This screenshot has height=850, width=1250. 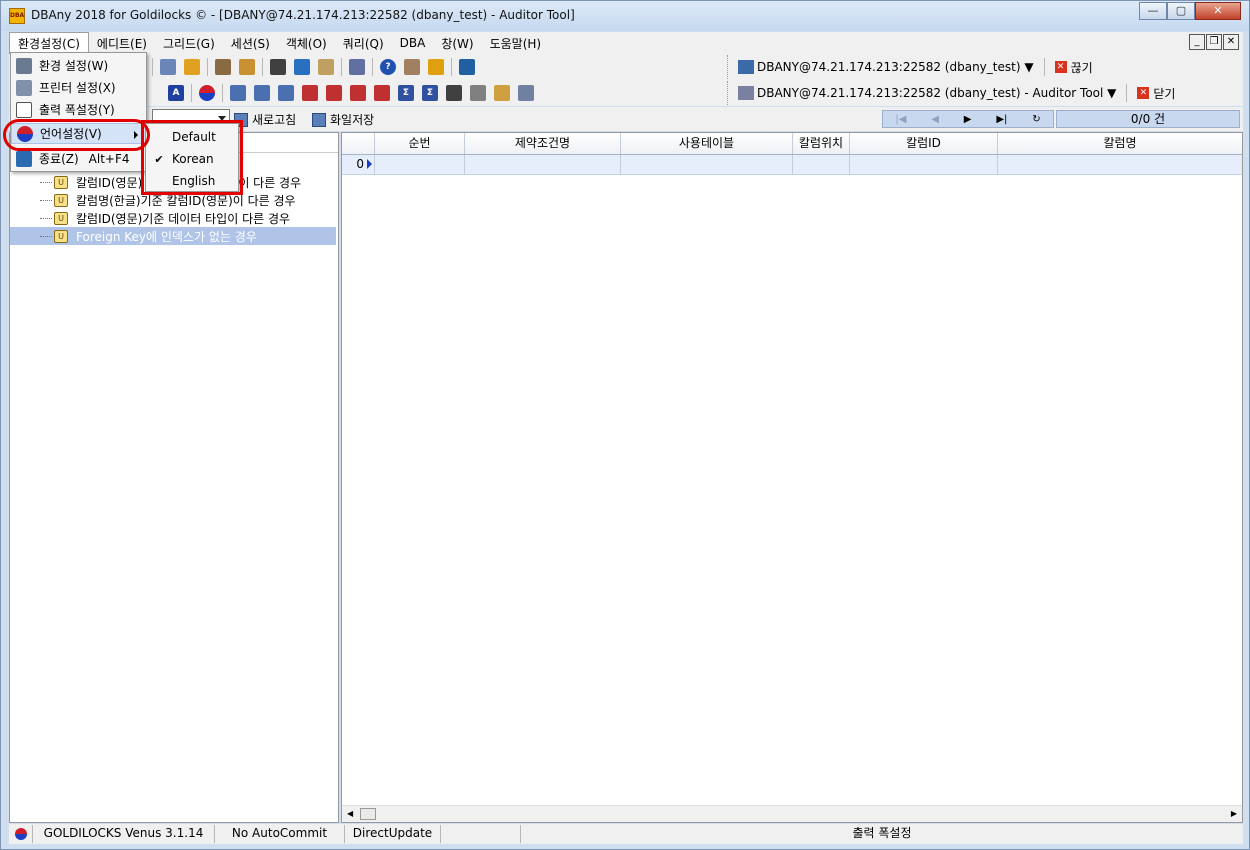 What do you see at coordinates (406, 93) in the screenshot?
I see `sum-icon: Σ` at bounding box center [406, 93].